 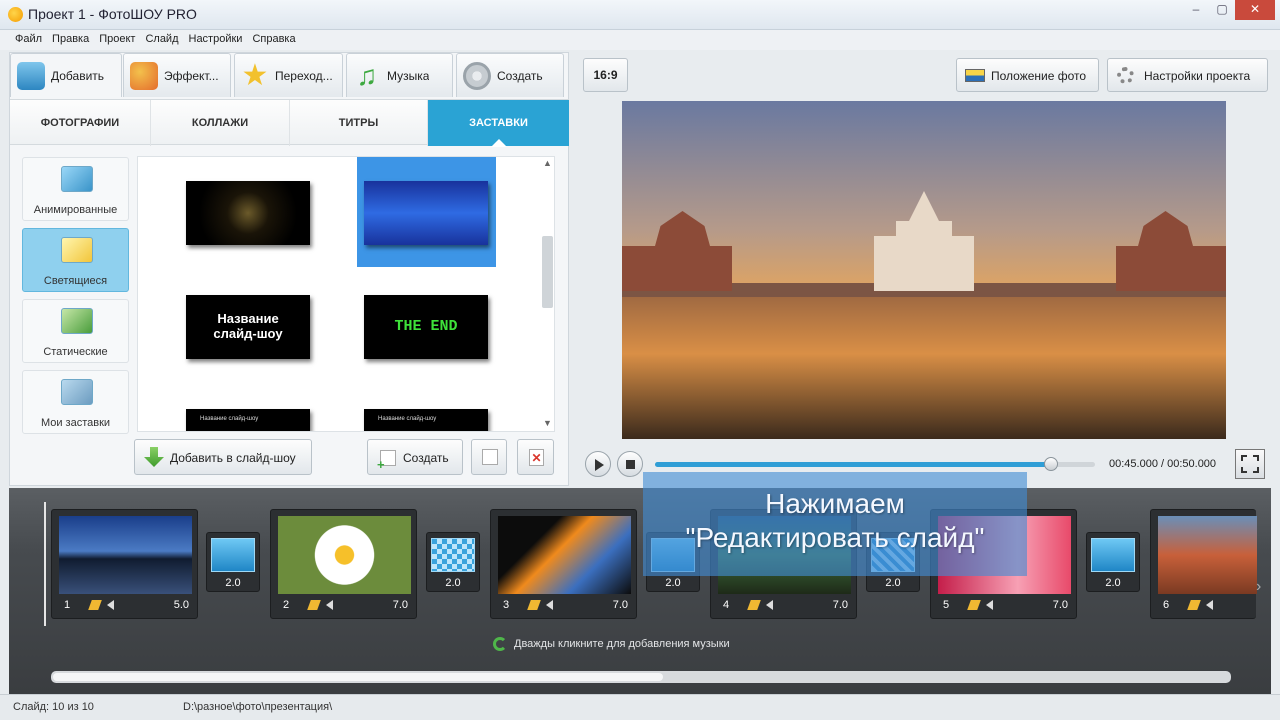 I want to click on menu-file: Файл, so click(x=23, y=37).